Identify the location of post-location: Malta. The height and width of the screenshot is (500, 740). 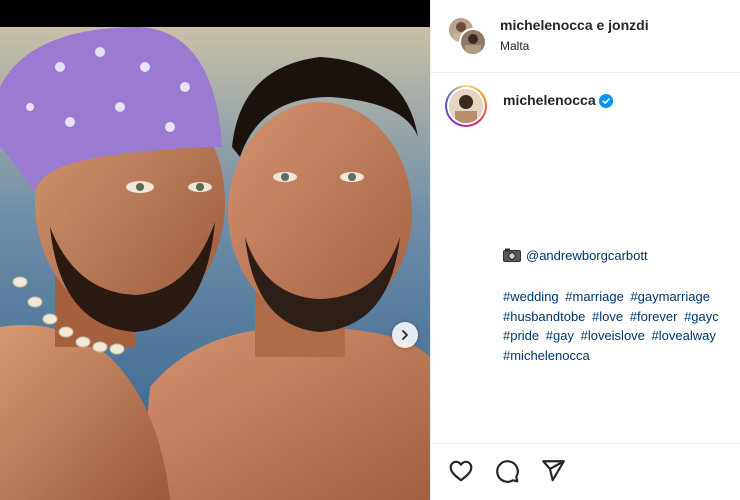
(514, 46).